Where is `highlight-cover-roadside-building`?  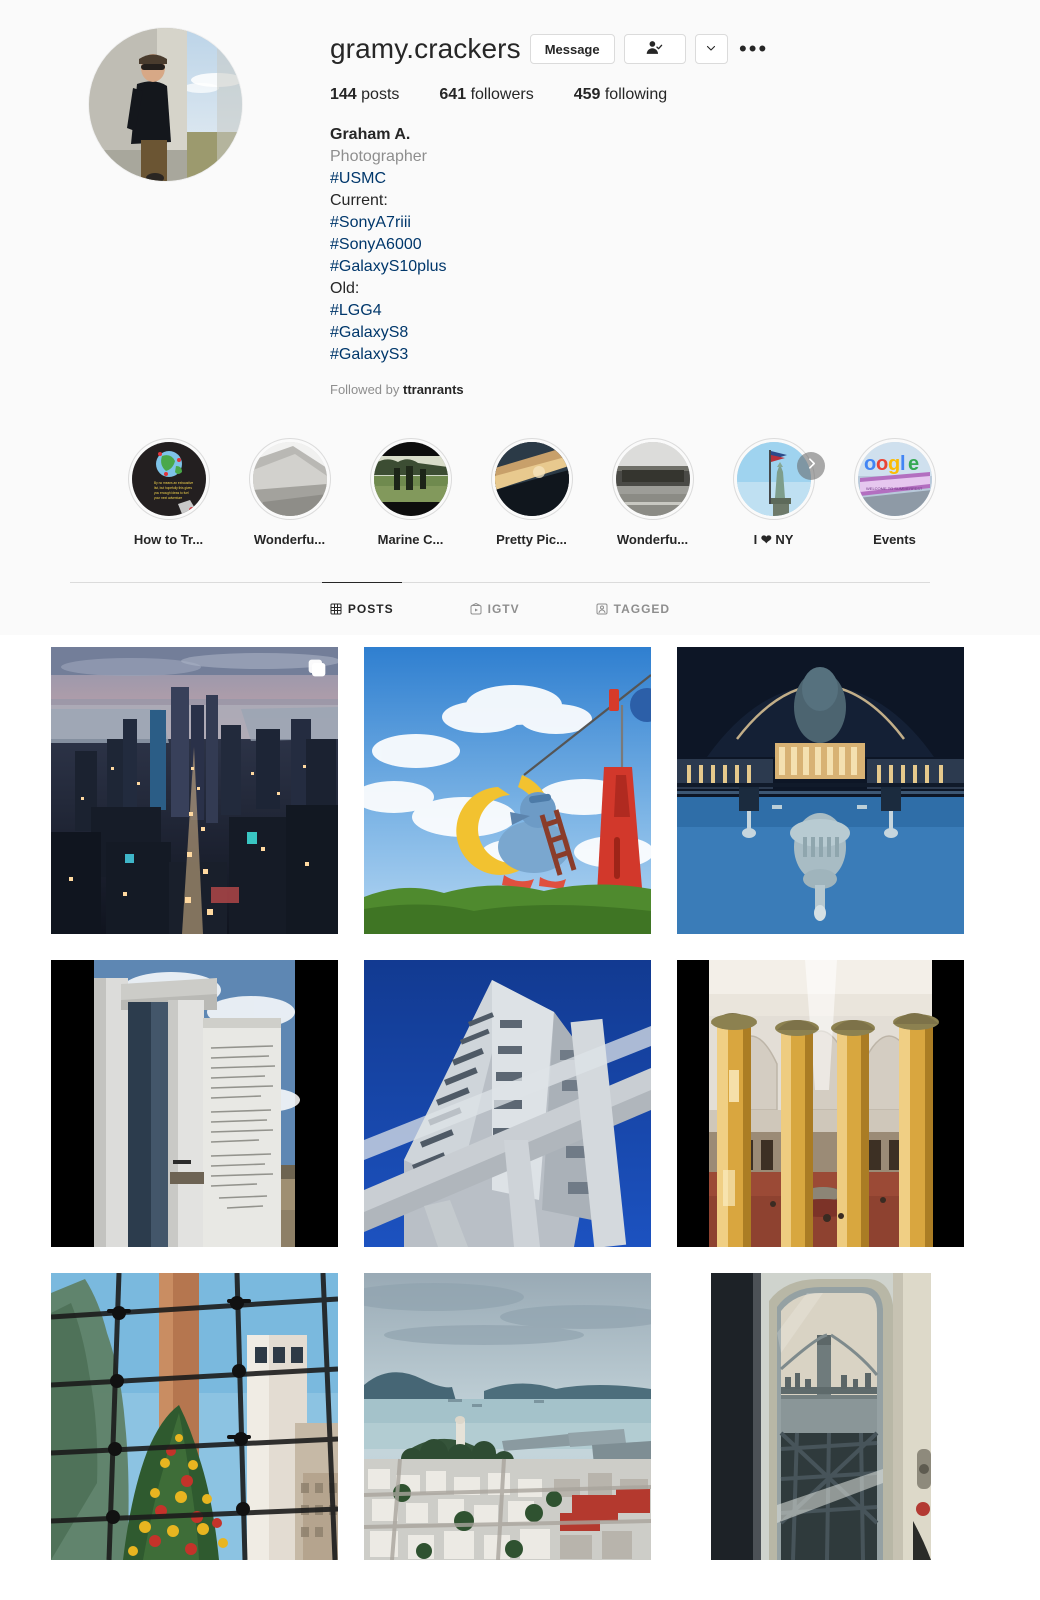 highlight-cover-roadside-building is located at coordinates (652, 479).